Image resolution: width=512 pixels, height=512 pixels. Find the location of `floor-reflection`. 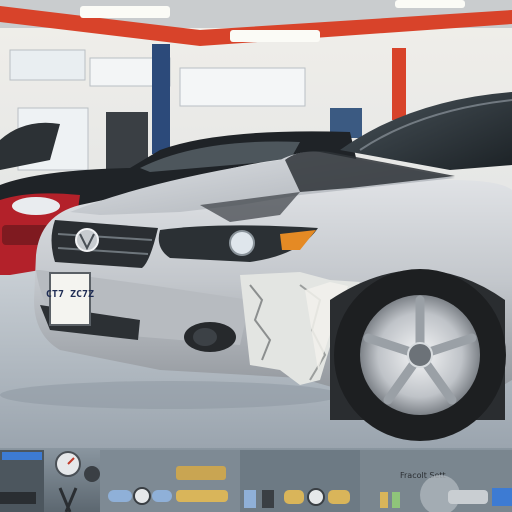

floor-reflection is located at coordinates (170, 395).